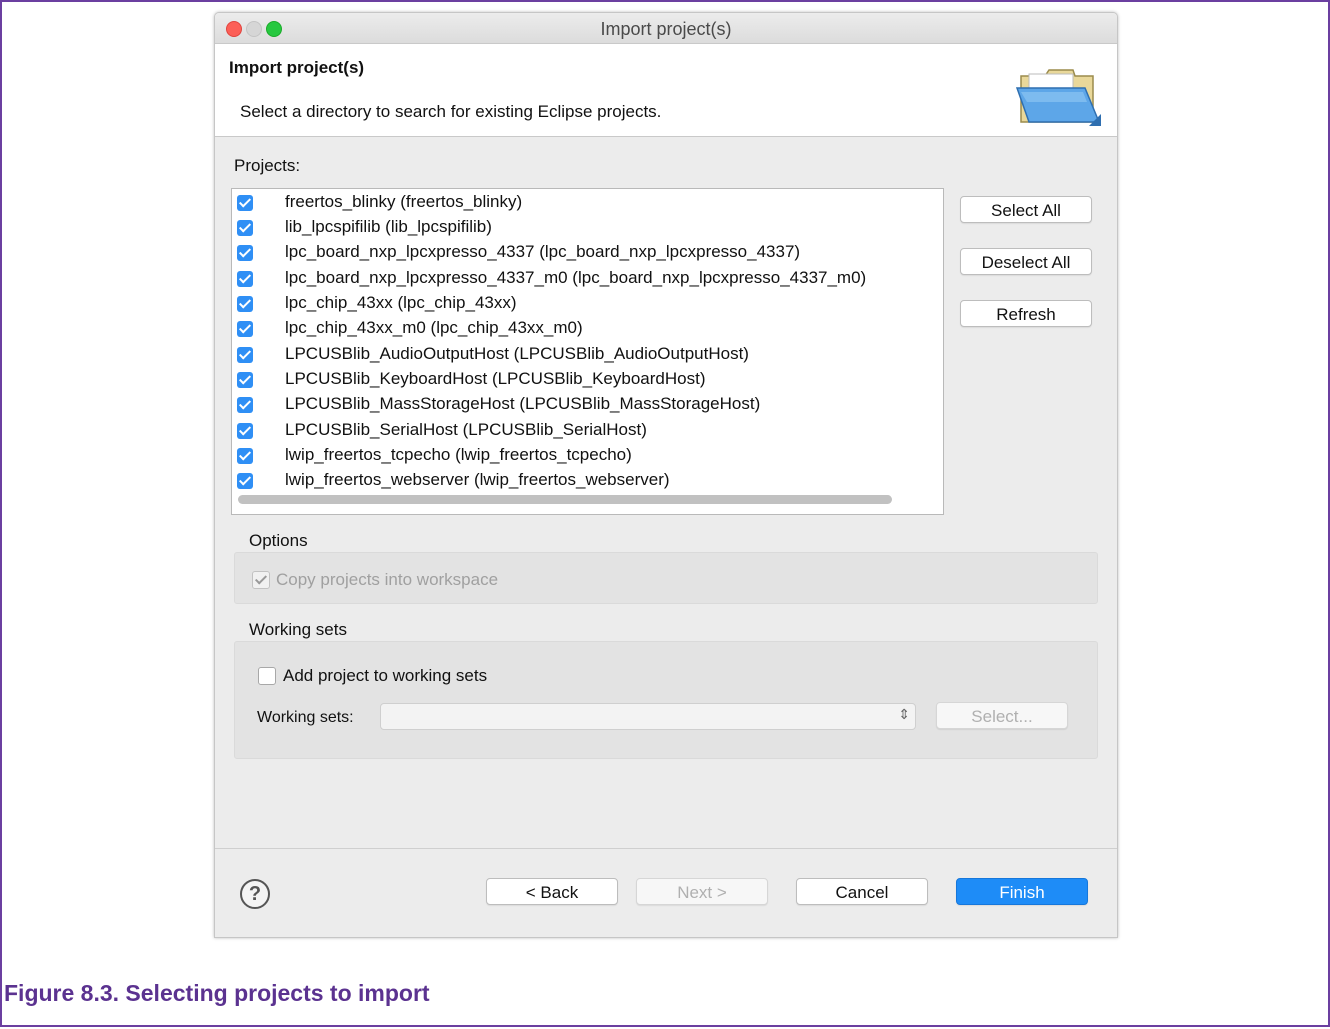 The height and width of the screenshot is (1029, 1330). I want to click on add-to-working-sets-checkbox, so click(267, 676).